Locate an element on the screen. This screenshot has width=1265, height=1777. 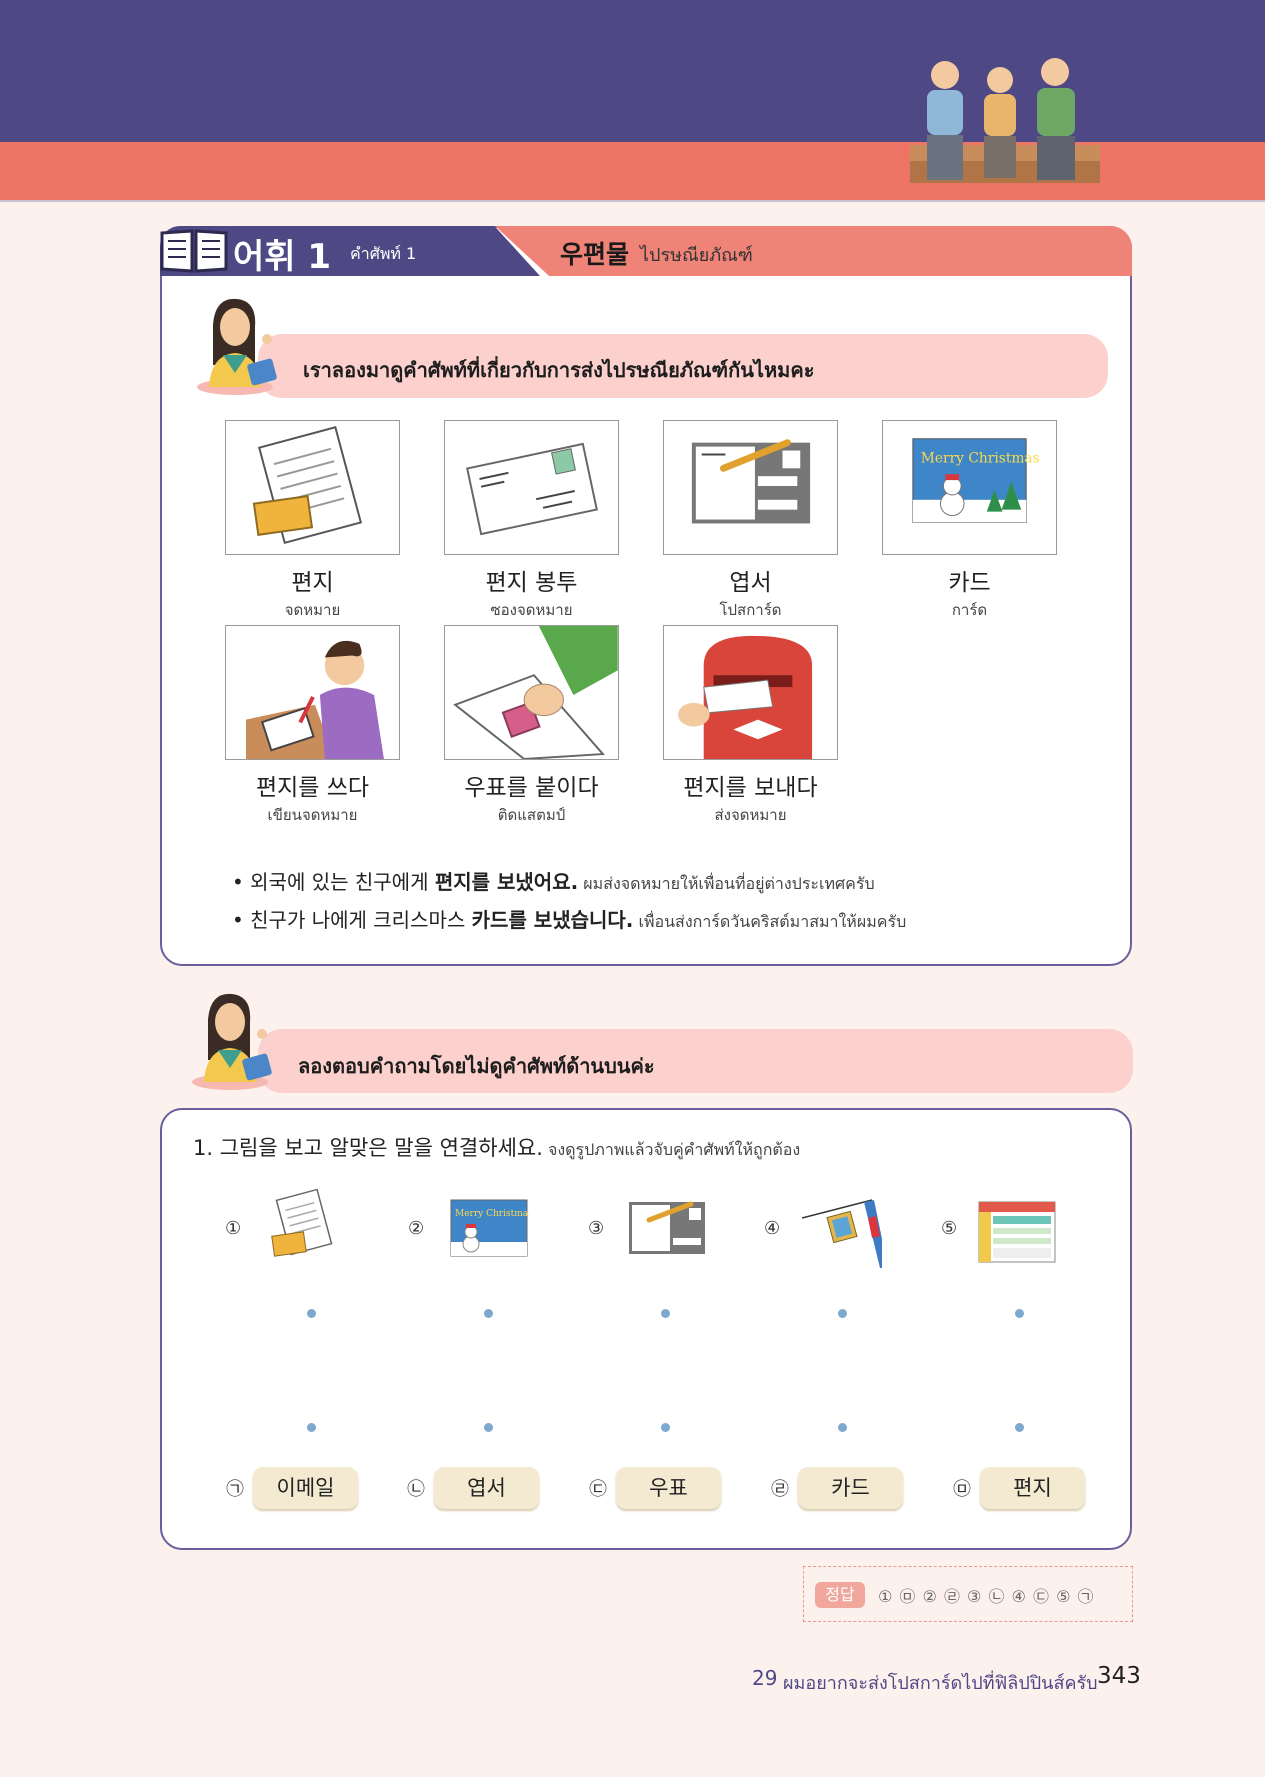
practice-prompt: ลองตอบคำถามโดยไม่ดูคำศัพท์ด้านบนค่ะ is located at coordinates (476, 1066).